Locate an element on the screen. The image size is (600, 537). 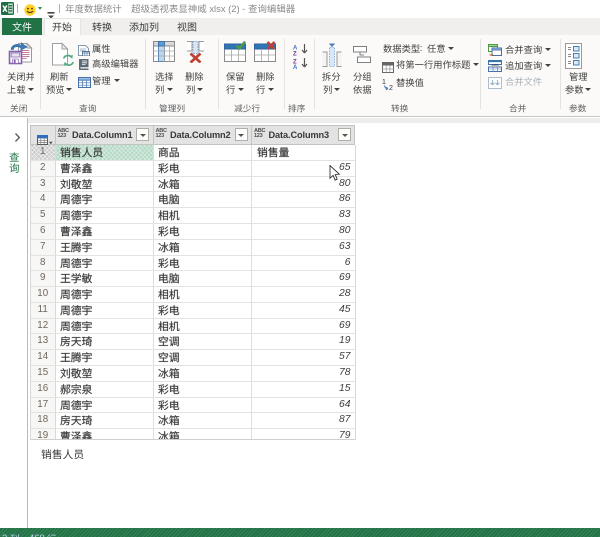
svg-text: Z is located at coordinates (295, 55).